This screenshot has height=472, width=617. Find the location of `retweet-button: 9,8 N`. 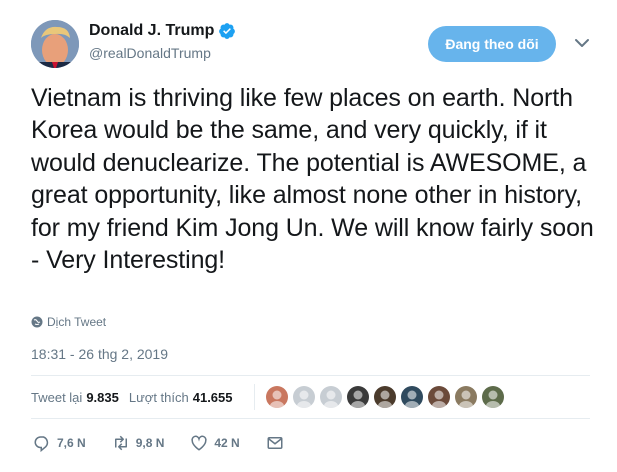

retweet-button: 9,8 N is located at coordinates (138, 443).